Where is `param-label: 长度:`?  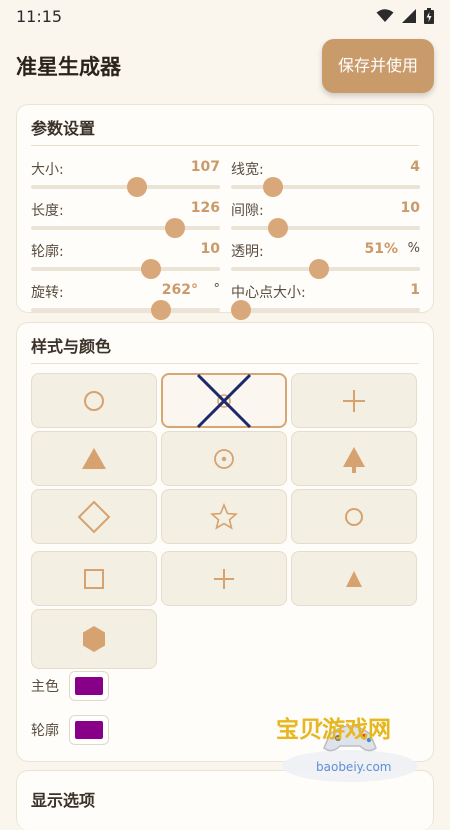 param-label: 长度: is located at coordinates (47, 211).